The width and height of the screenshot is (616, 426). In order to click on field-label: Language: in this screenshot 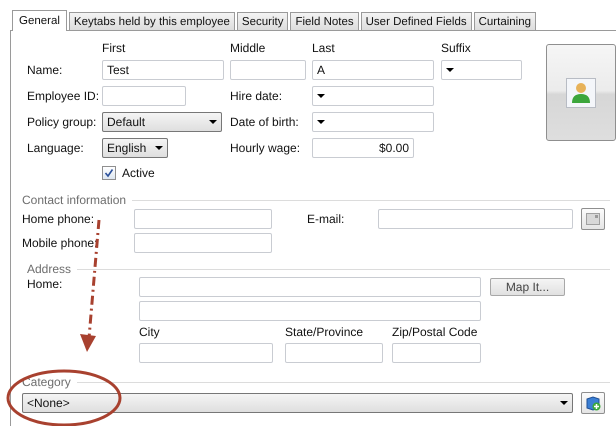, I will do `click(56, 148)`.